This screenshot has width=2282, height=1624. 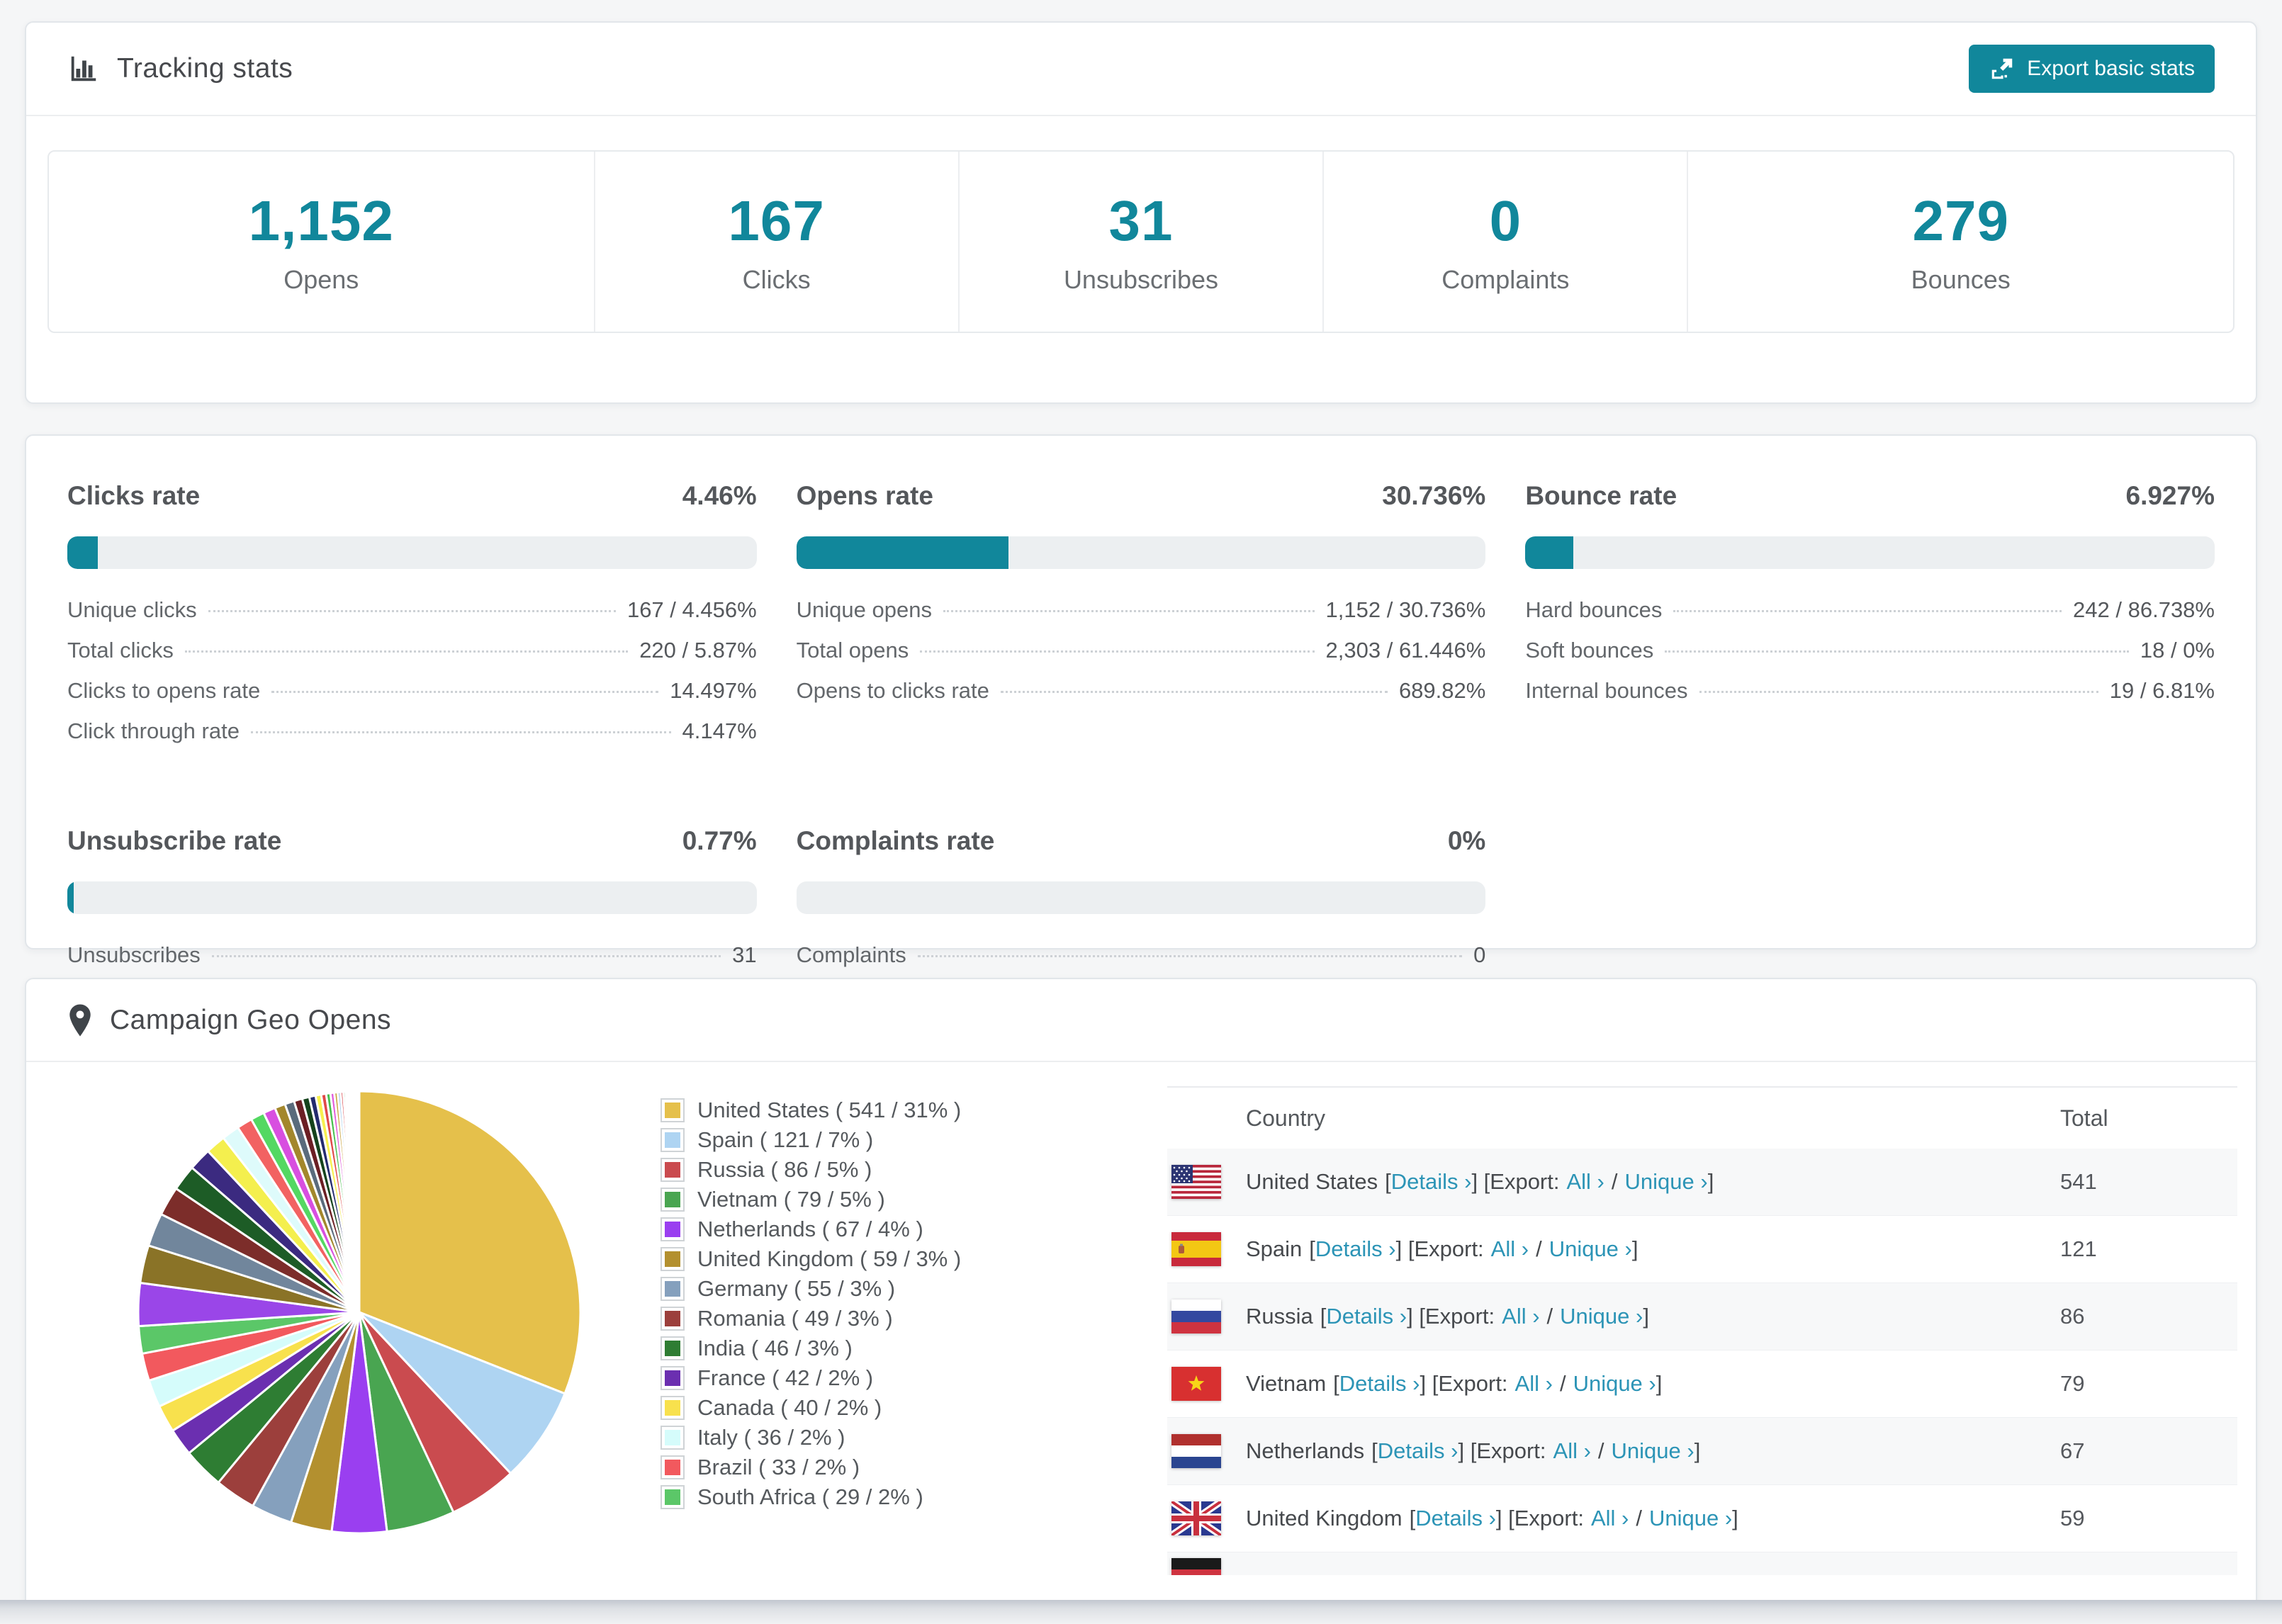 I want to click on stat-unsubscribes: 31 Unsubscribes, so click(x=1139, y=242).